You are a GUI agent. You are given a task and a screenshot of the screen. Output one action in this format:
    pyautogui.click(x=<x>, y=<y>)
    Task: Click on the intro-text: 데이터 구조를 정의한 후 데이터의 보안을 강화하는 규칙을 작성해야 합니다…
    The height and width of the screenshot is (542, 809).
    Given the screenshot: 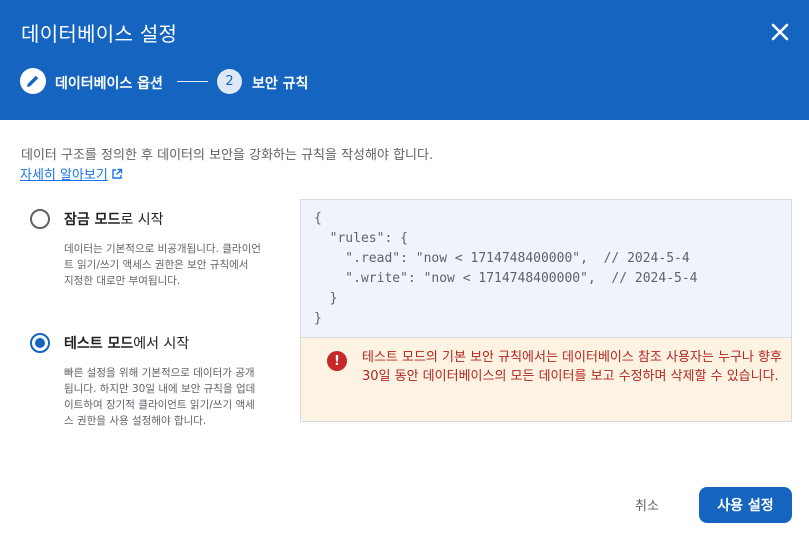 What is the action you would take?
    pyautogui.click(x=227, y=155)
    